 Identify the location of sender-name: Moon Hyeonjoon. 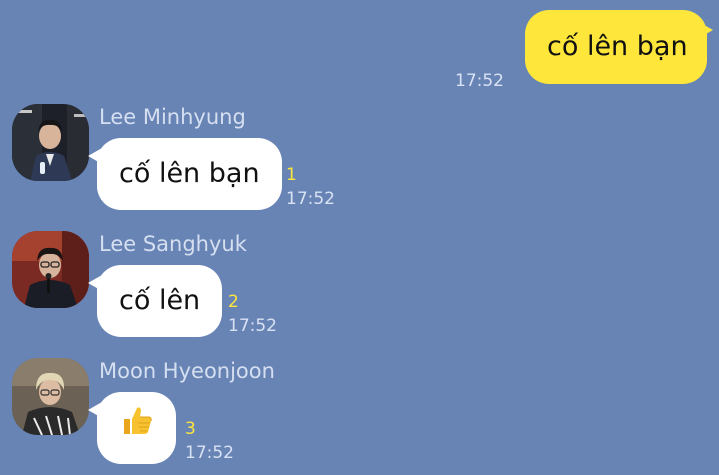
(187, 371).